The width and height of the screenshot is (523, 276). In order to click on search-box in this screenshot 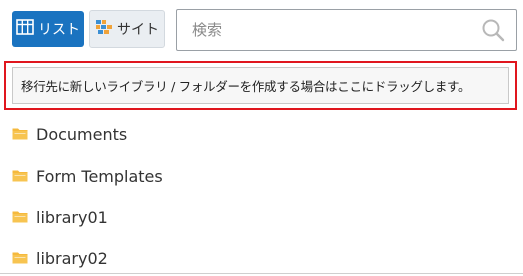, I will do `click(346, 30)`.